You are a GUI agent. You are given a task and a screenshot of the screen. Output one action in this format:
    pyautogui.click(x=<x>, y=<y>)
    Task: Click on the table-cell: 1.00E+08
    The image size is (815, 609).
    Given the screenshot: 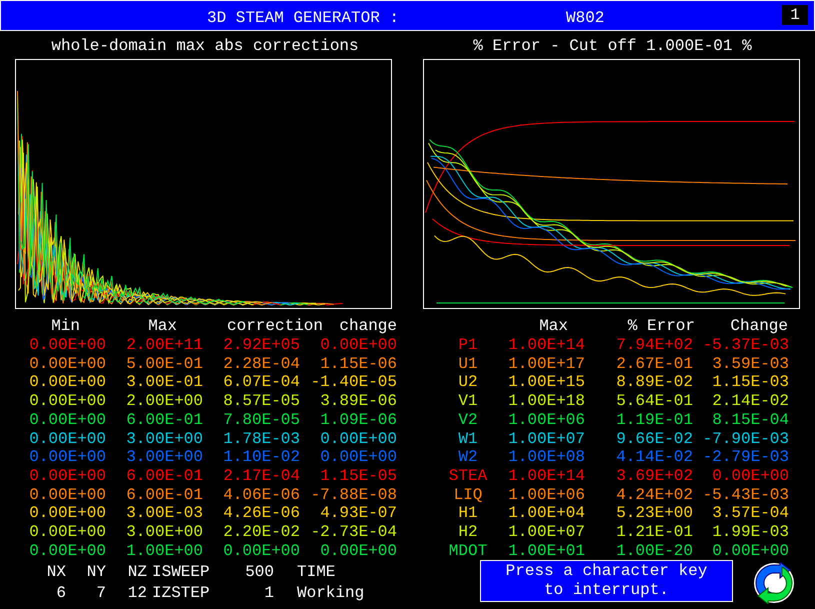 What is the action you would take?
    pyautogui.click(x=546, y=457)
    